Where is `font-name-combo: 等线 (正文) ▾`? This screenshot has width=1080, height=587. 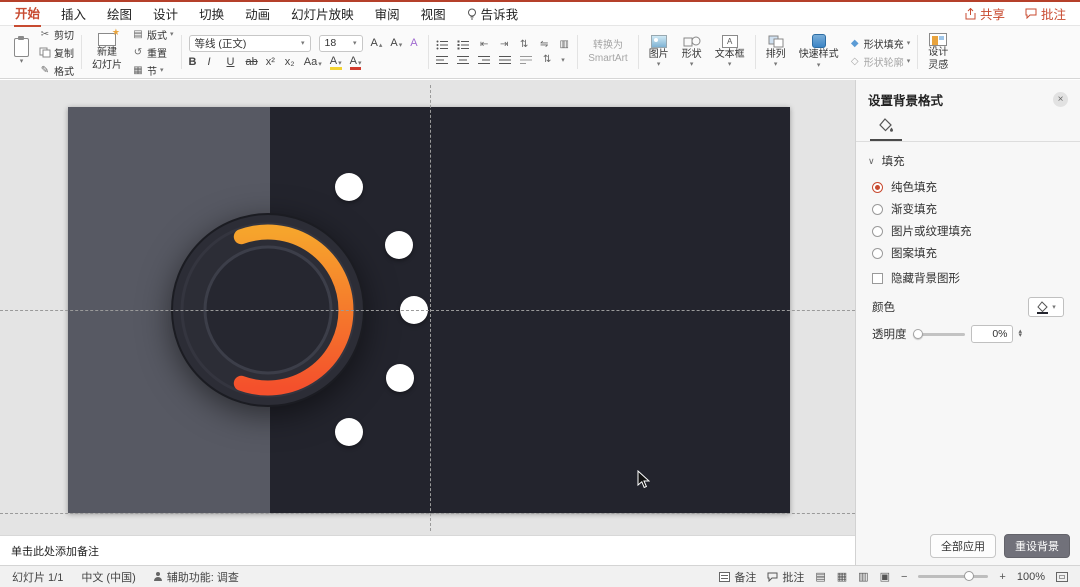 font-name-combo: 等线 (正文) ▾ is located at coordinates (249, 43).